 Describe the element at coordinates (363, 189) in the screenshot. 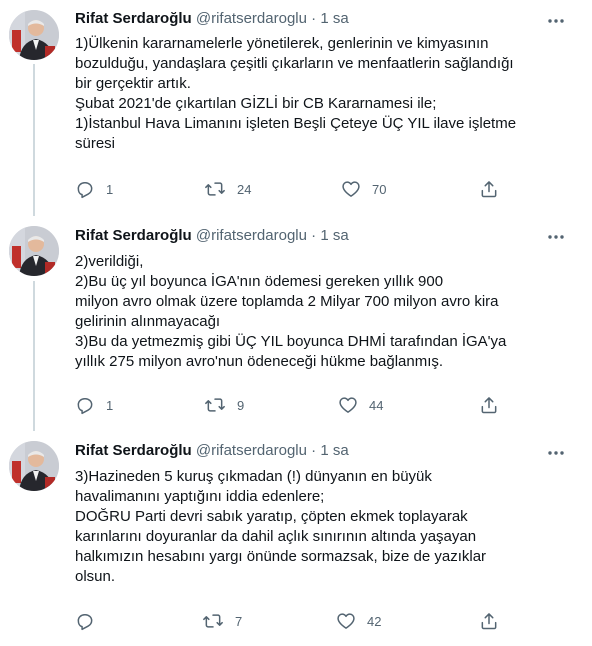

I see `like-button: 70` at that location.